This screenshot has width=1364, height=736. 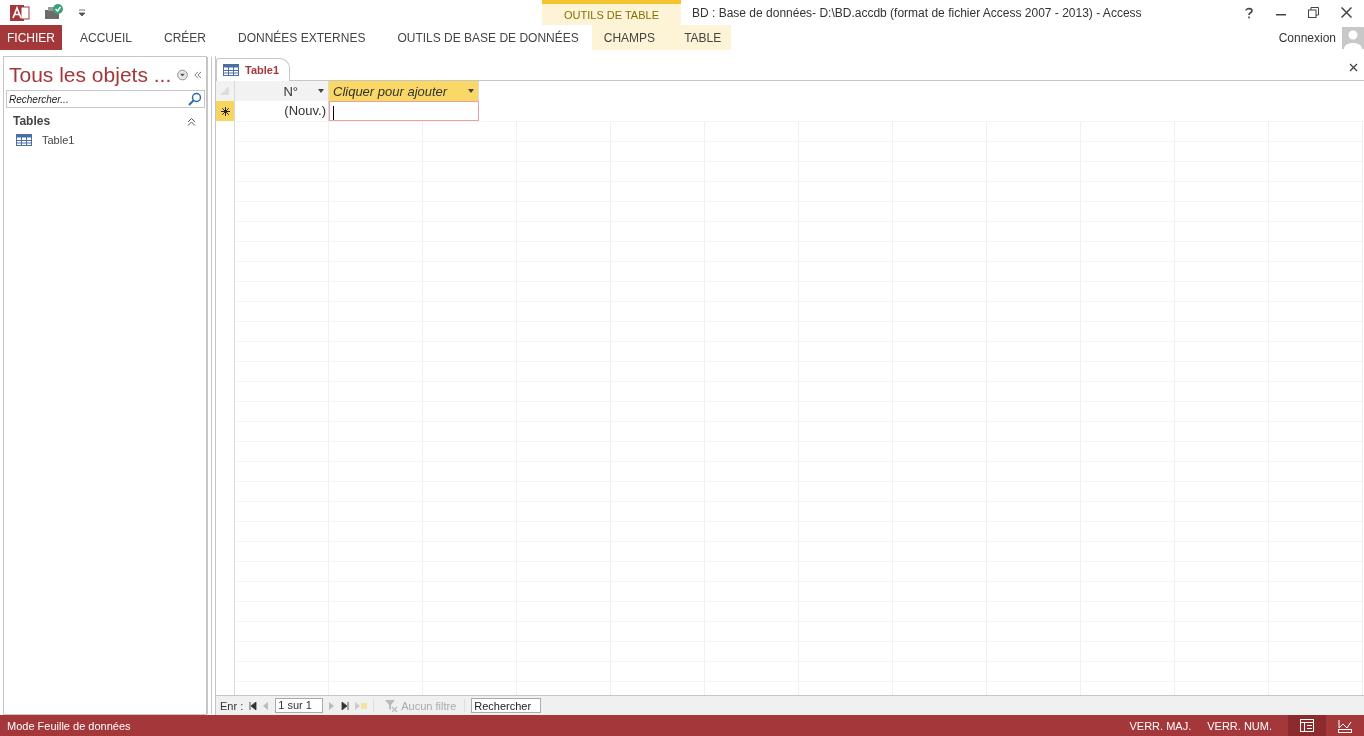 I want to click on status-indicator: VERR. MAJ., so click(x=1160, y=725).